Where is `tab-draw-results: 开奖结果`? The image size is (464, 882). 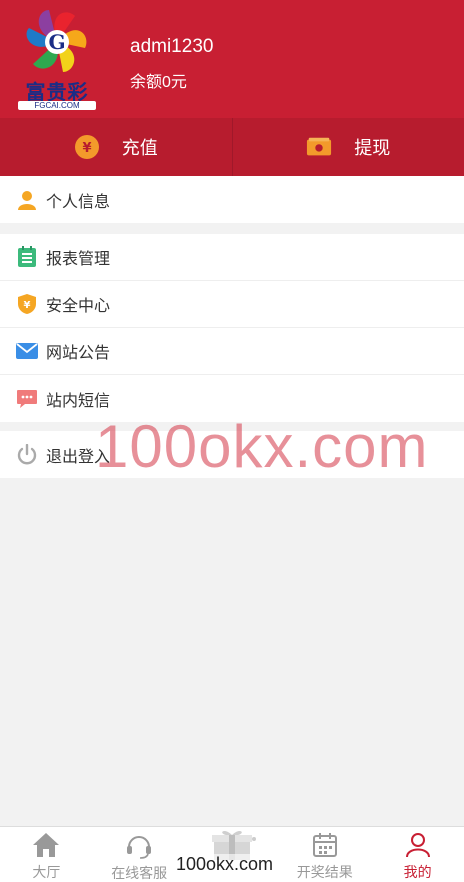
tab-draw-results: 开奖结果 is located at coordinates (324, 854).